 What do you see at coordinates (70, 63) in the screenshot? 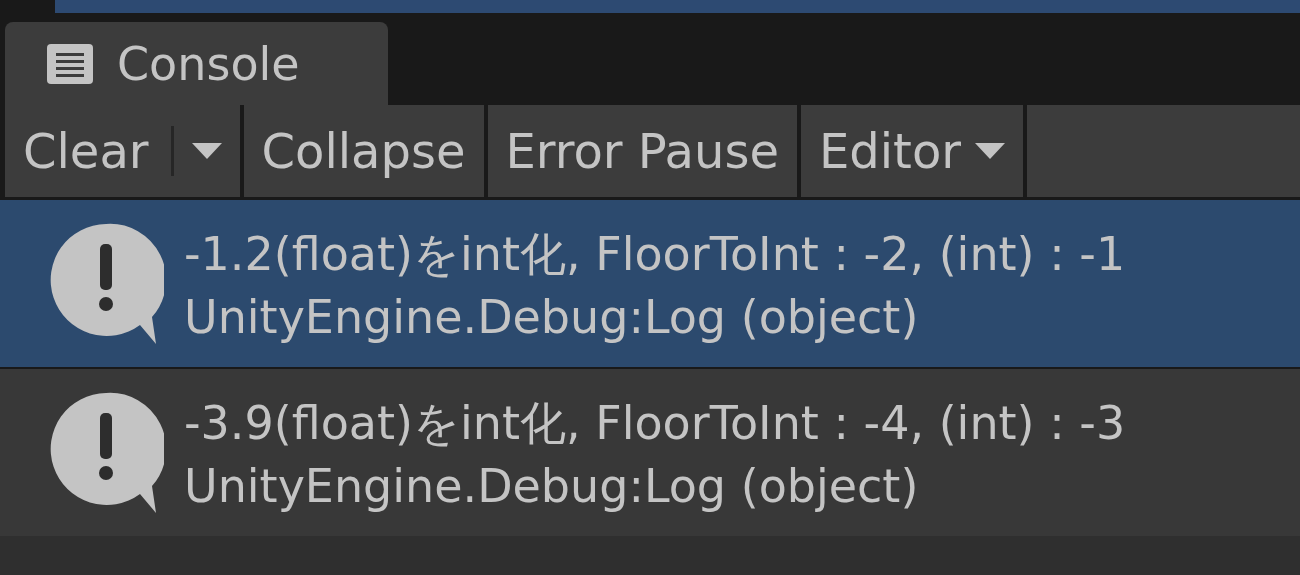
I see `document-icon` at bounding box center [70, 63].